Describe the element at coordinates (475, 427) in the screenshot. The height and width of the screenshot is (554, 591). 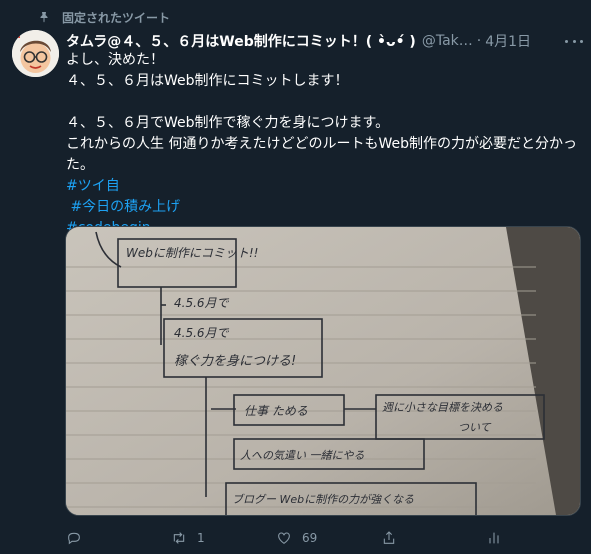
I see `photo-note: ついて` at that location.